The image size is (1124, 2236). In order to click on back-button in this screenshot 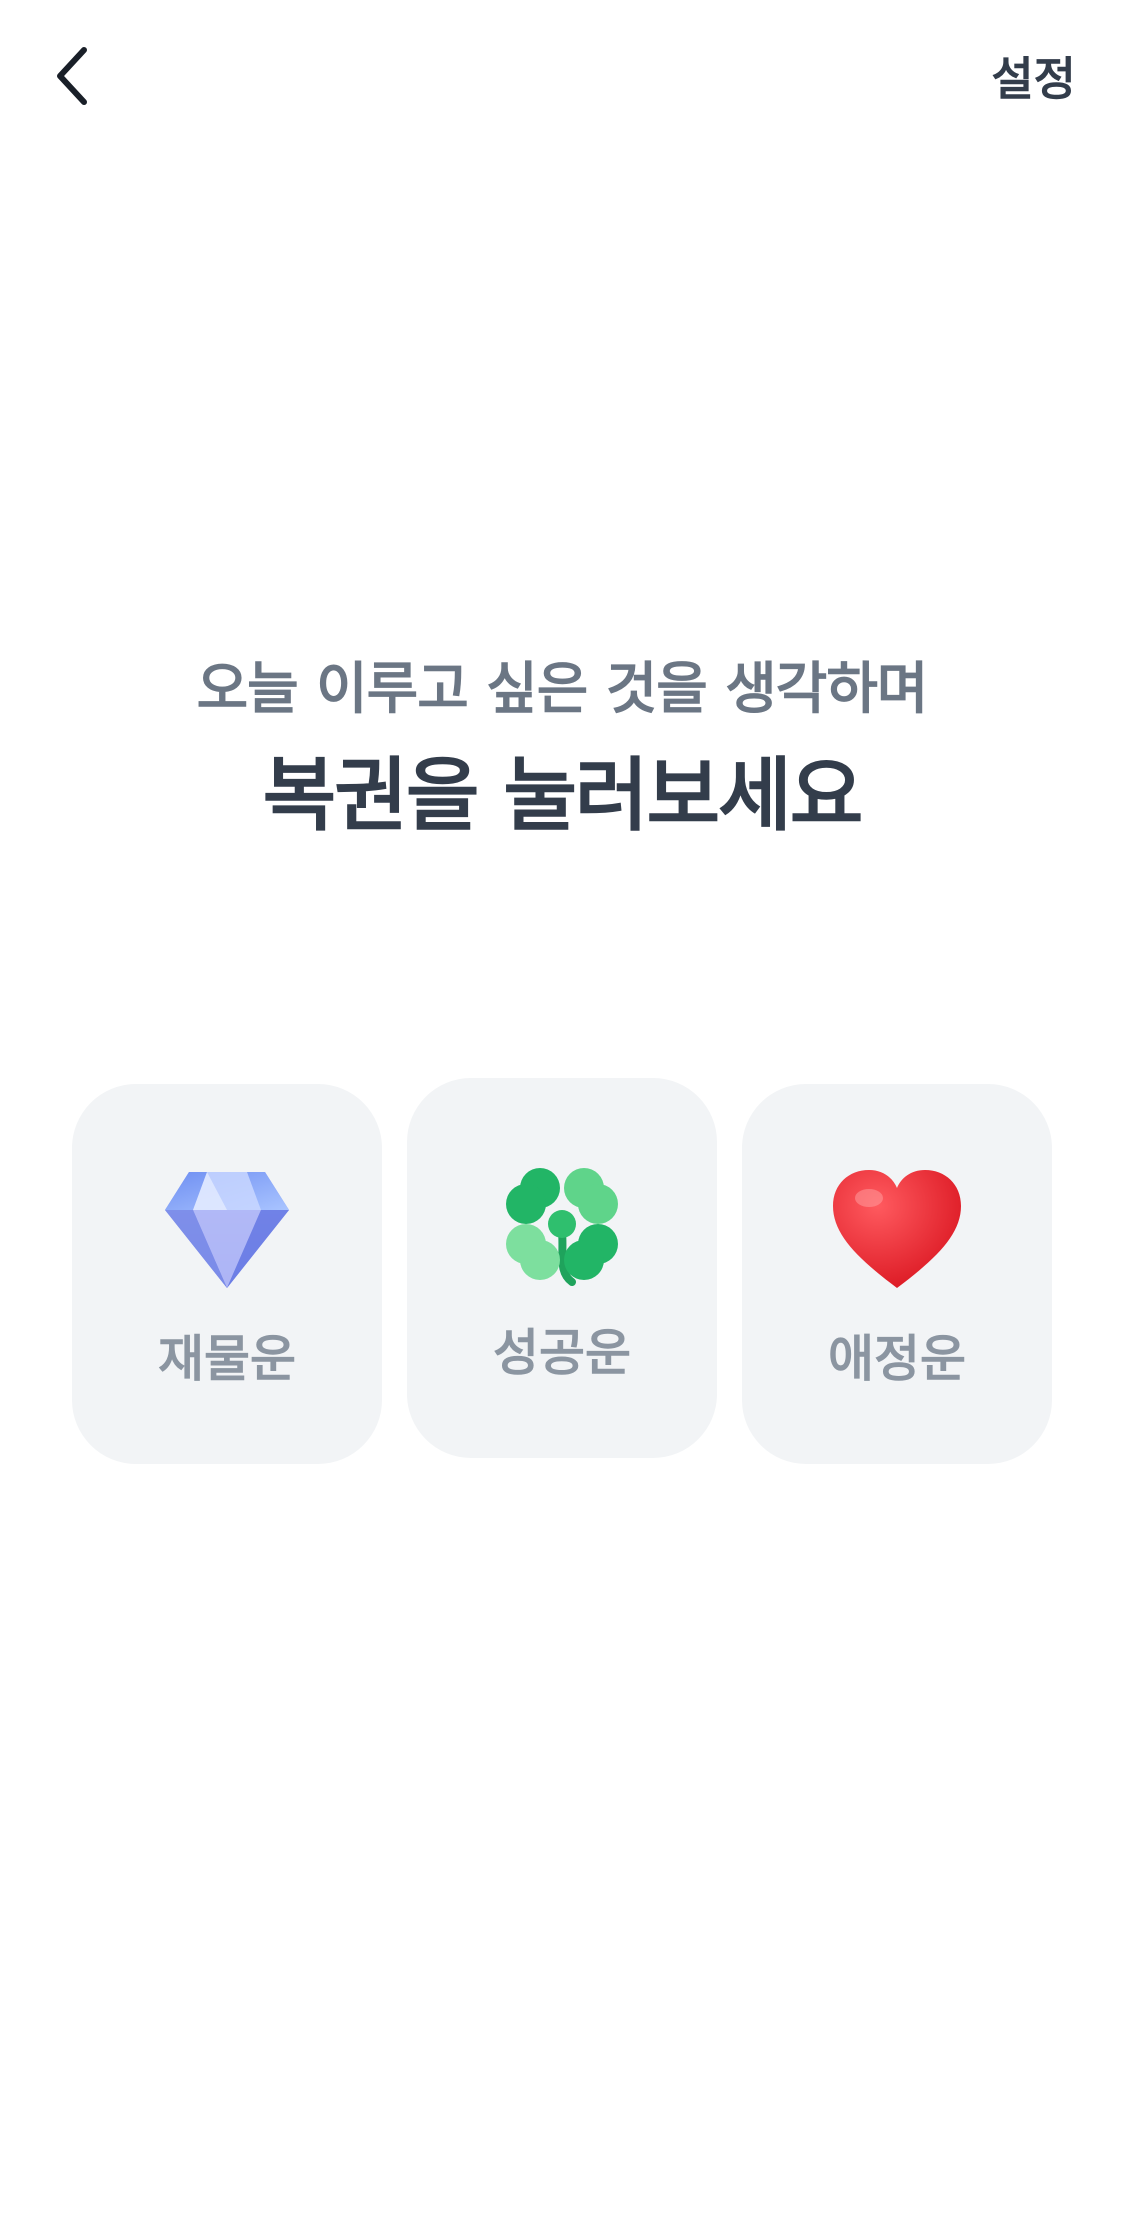, I will do `click(72, 76)`.